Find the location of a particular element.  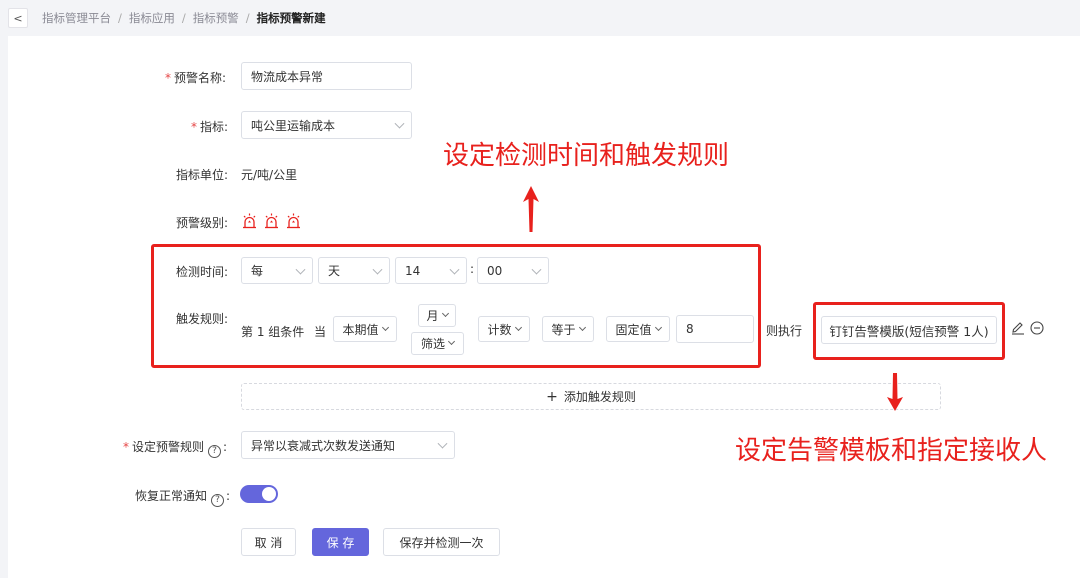

cancel-button: 取 消 is located at coordinates (268, 542).